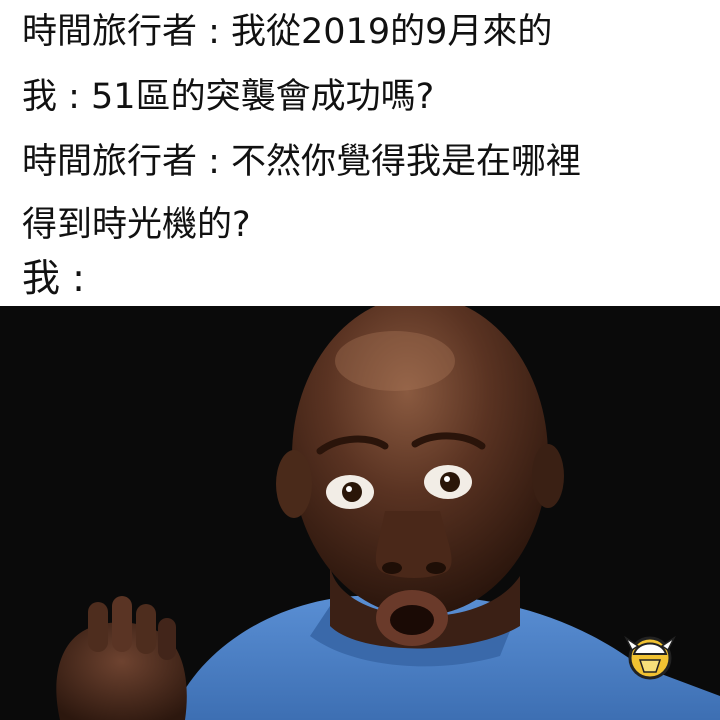 The width and height of the screenshot is (720, 720). What do you see at coordinates (287, 32) in the screenshot?
I see `caption-line-1: 時間旅行者 : 我從2019的9月來的` at bounding box center [287, 32].